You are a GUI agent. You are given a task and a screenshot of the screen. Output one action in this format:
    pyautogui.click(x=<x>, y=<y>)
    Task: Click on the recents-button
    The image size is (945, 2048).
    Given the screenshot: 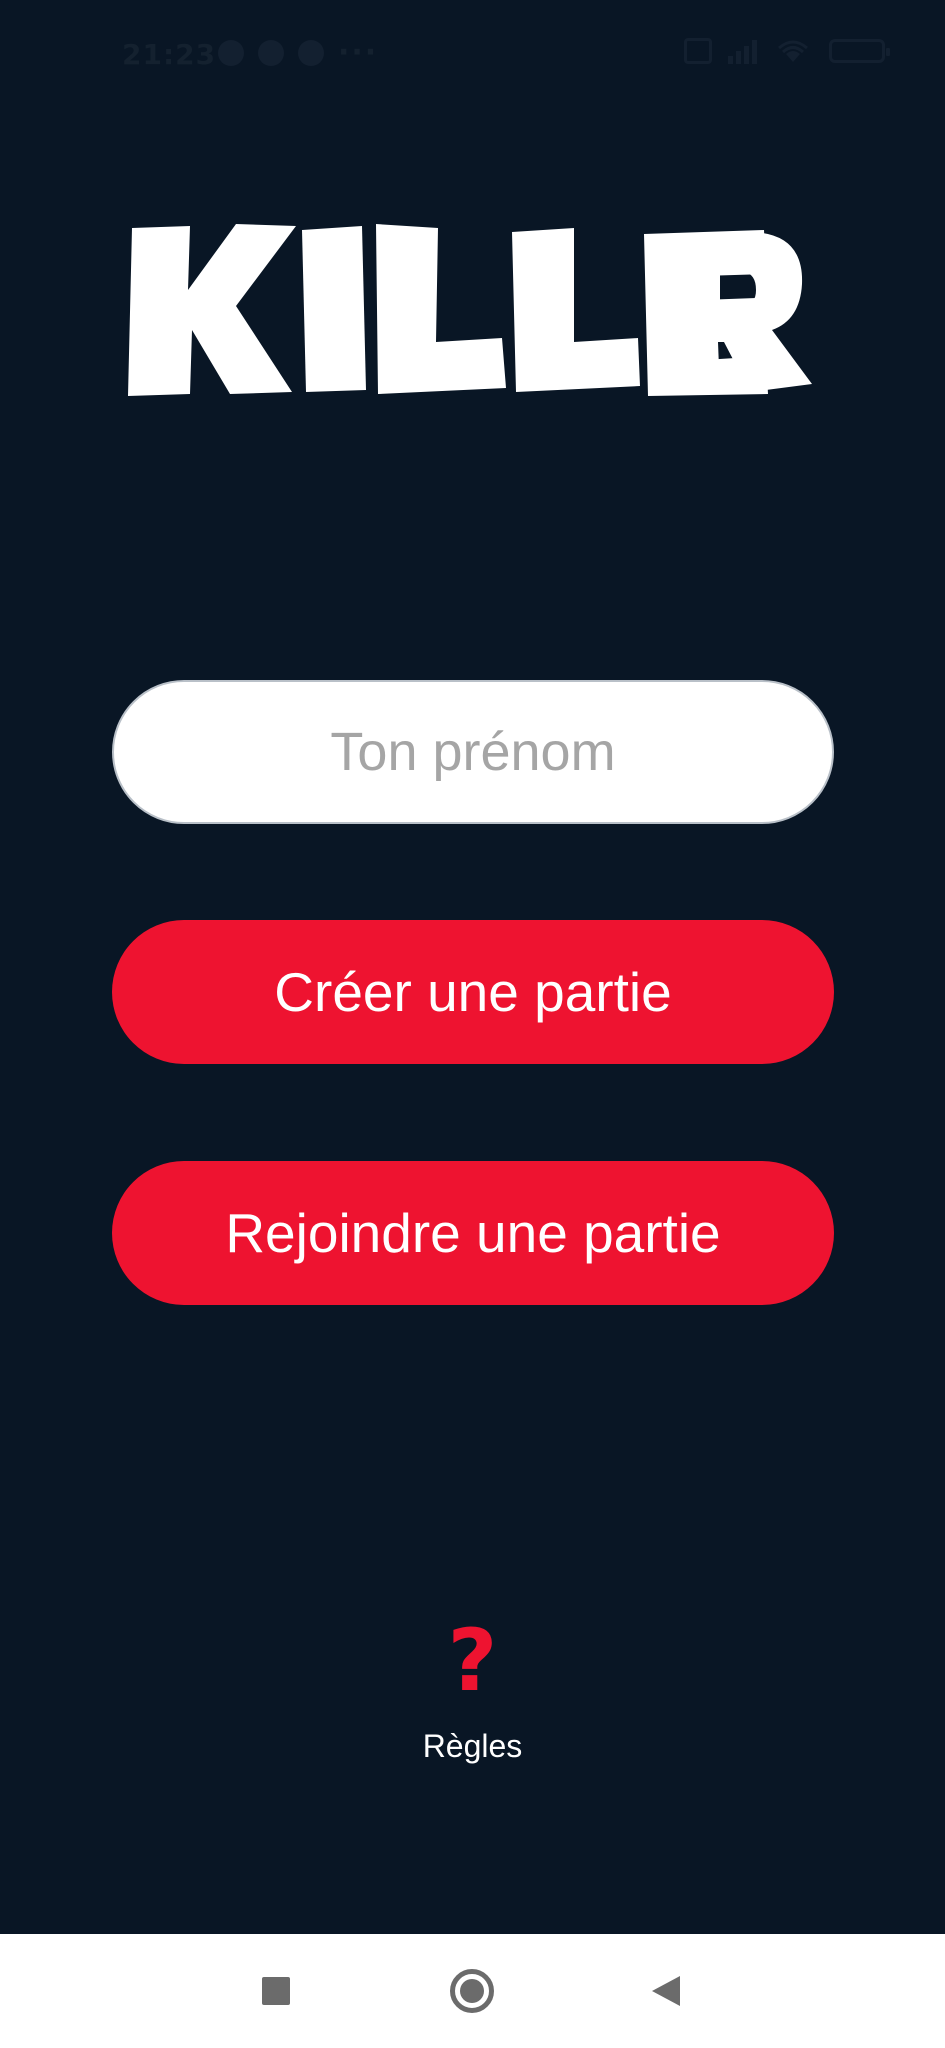 What is the action you would take?
    pyautogui.click(x=276, y=1991)
    